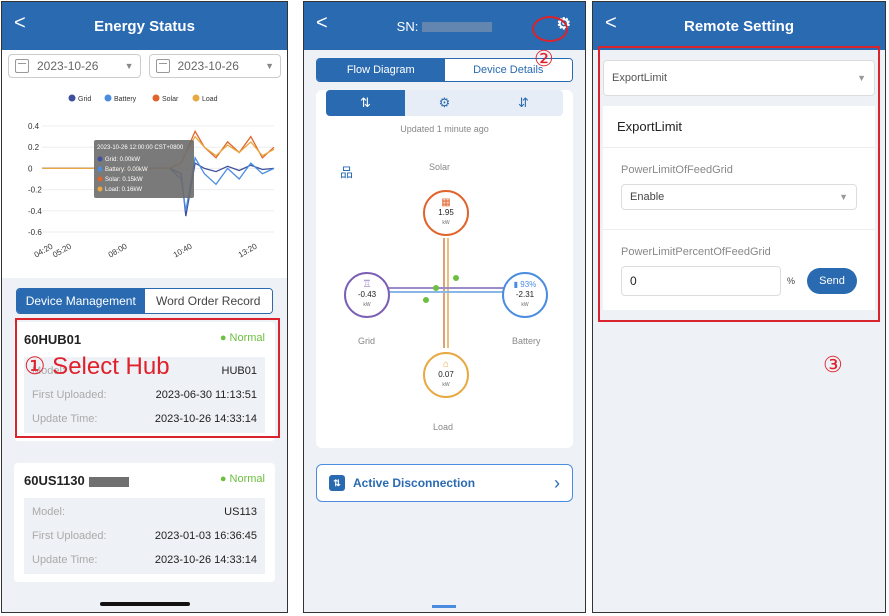 This screenshot has height=616, width=889. Describe the element at coordinates (337, 483) in the screenshot. I see `sliders-icon: ⇅` at that location.